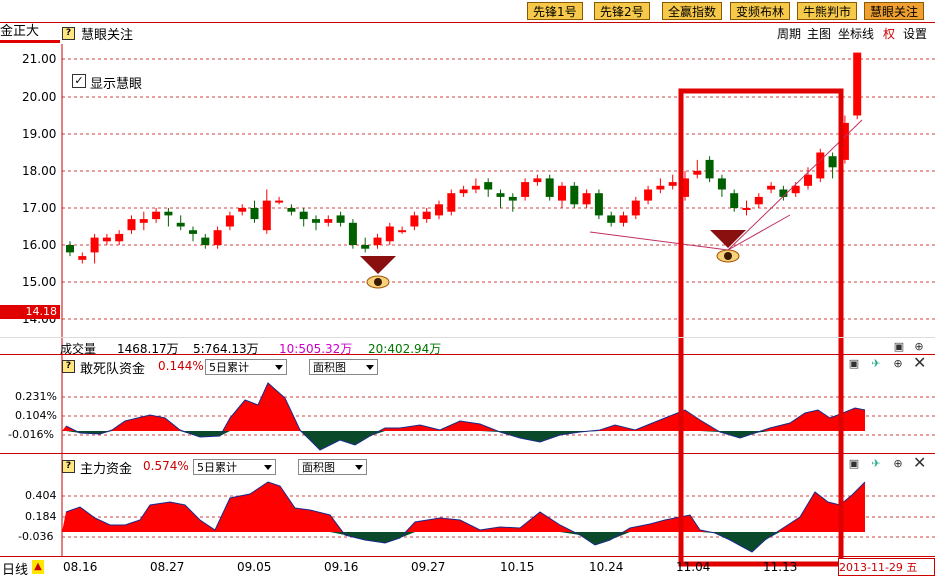 The image size is (935, 578). I want to click on date-tick-8: 11.13, so click(780, 567).